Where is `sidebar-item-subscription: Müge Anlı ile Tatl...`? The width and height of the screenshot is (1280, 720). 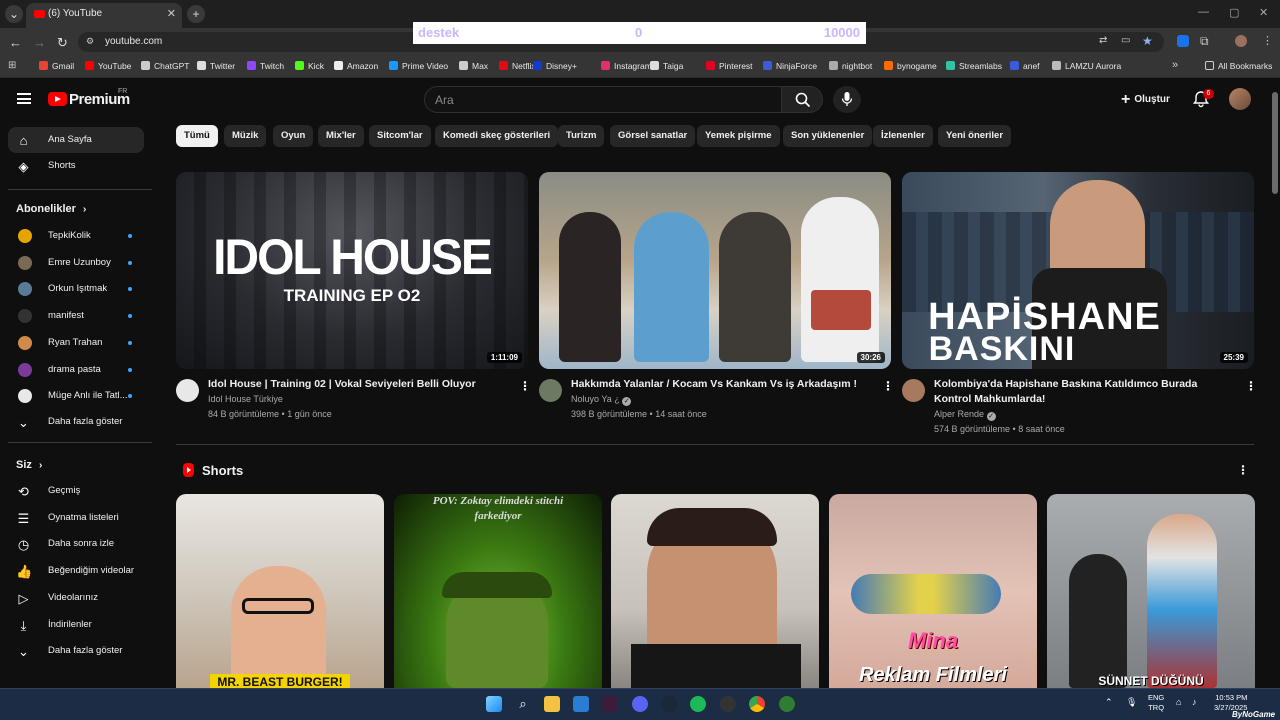
sidebar-item-subscription: Müge Anlı ile Tatl... is located at coordinates (76, 396).